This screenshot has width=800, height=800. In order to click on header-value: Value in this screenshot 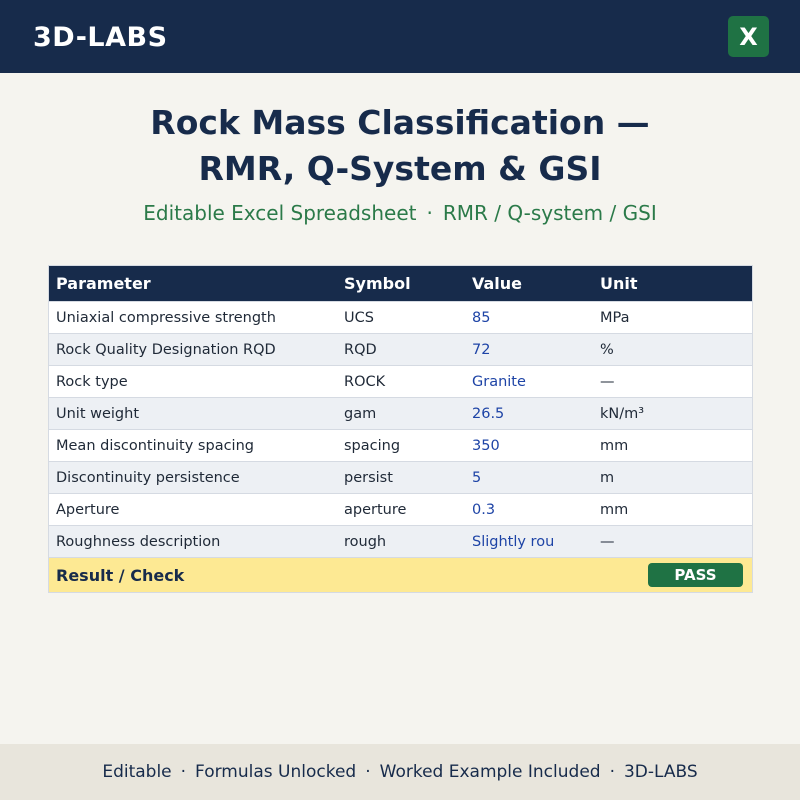, I will do `click(497, 283)`.